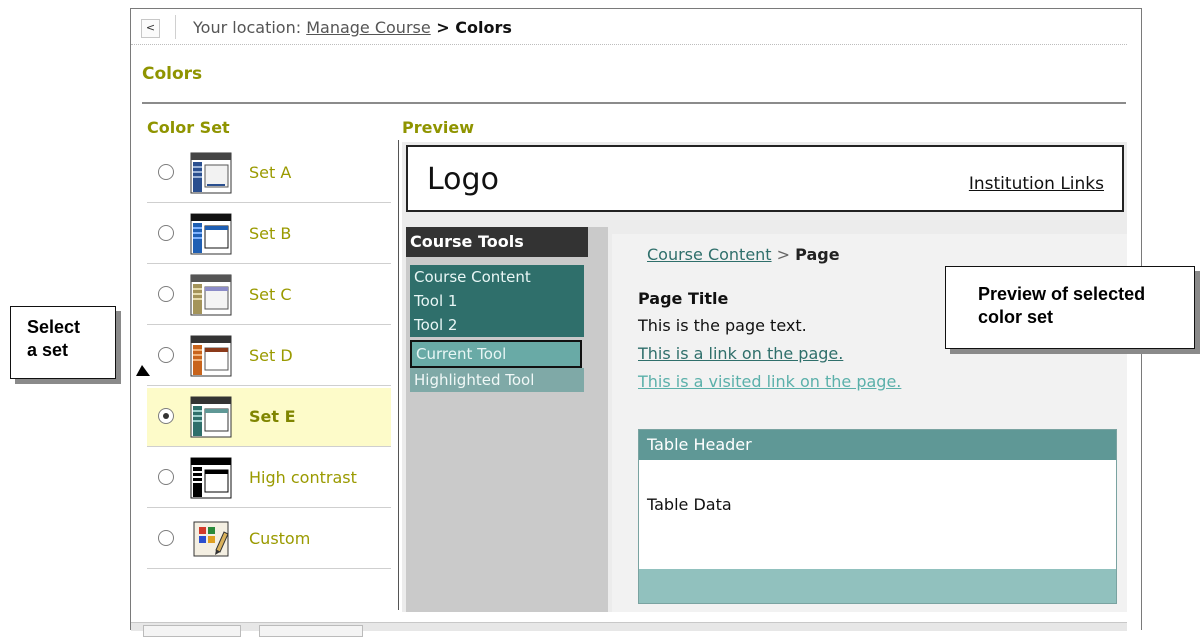 The width and height of the screenshot is (1204, 637). What do you see at coordinates (172, 74) in the screenshot?
I see `page-title: Colors` at bounding box center [172, 74].